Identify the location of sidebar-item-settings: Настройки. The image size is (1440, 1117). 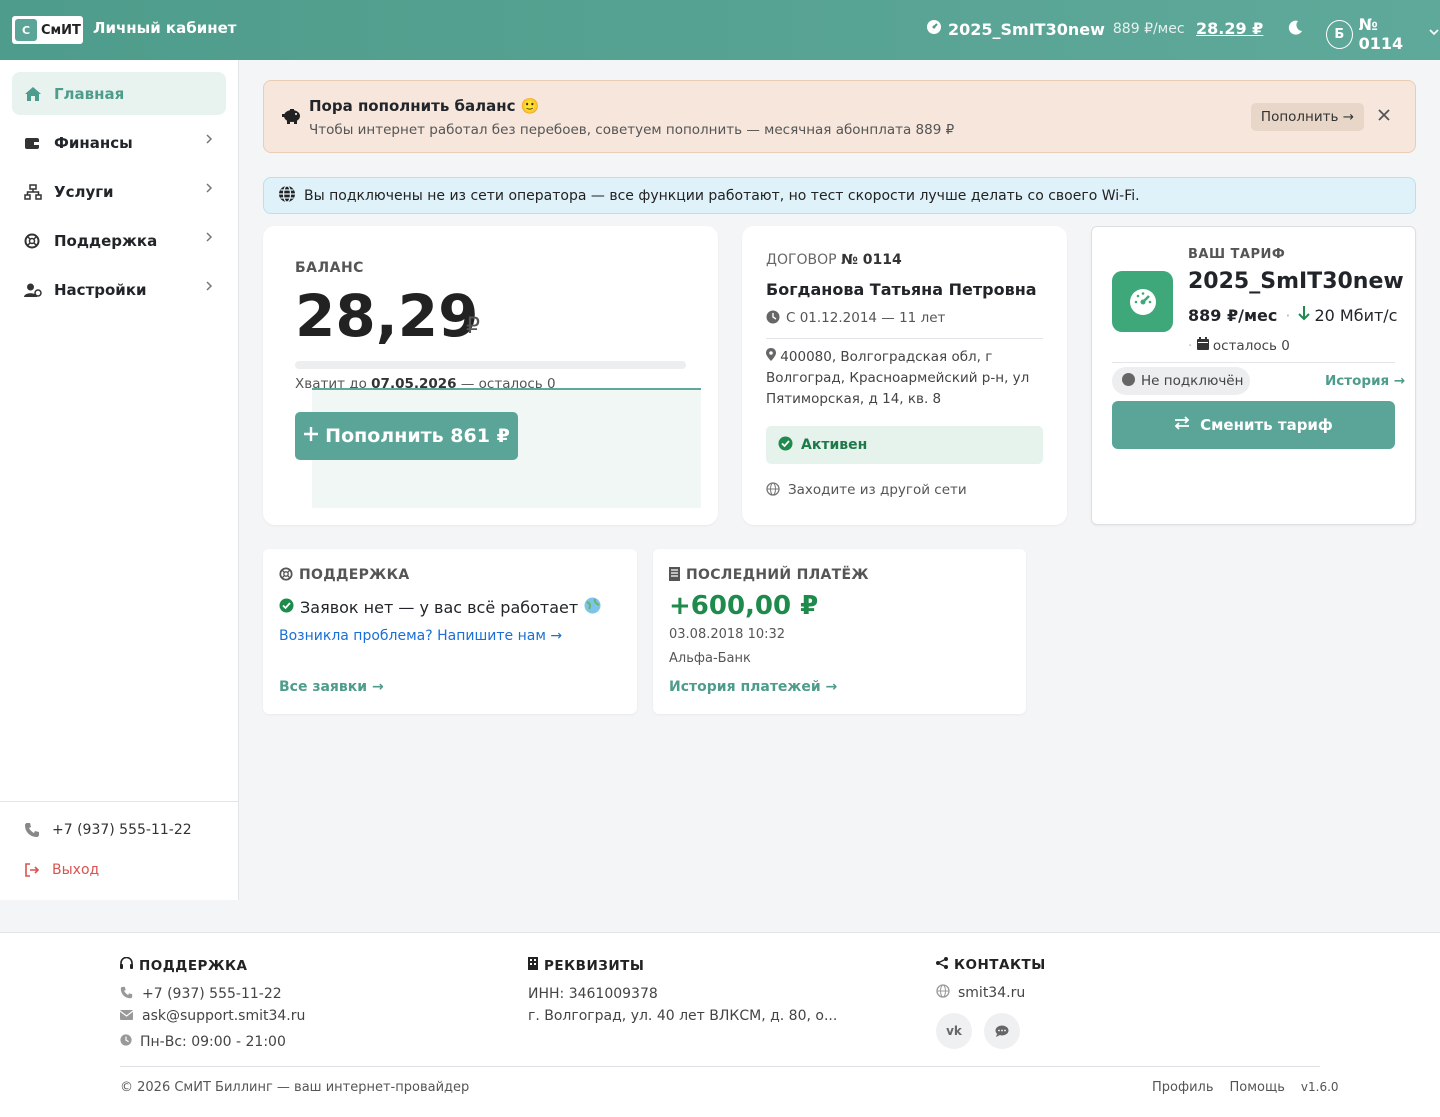
(119, 289).